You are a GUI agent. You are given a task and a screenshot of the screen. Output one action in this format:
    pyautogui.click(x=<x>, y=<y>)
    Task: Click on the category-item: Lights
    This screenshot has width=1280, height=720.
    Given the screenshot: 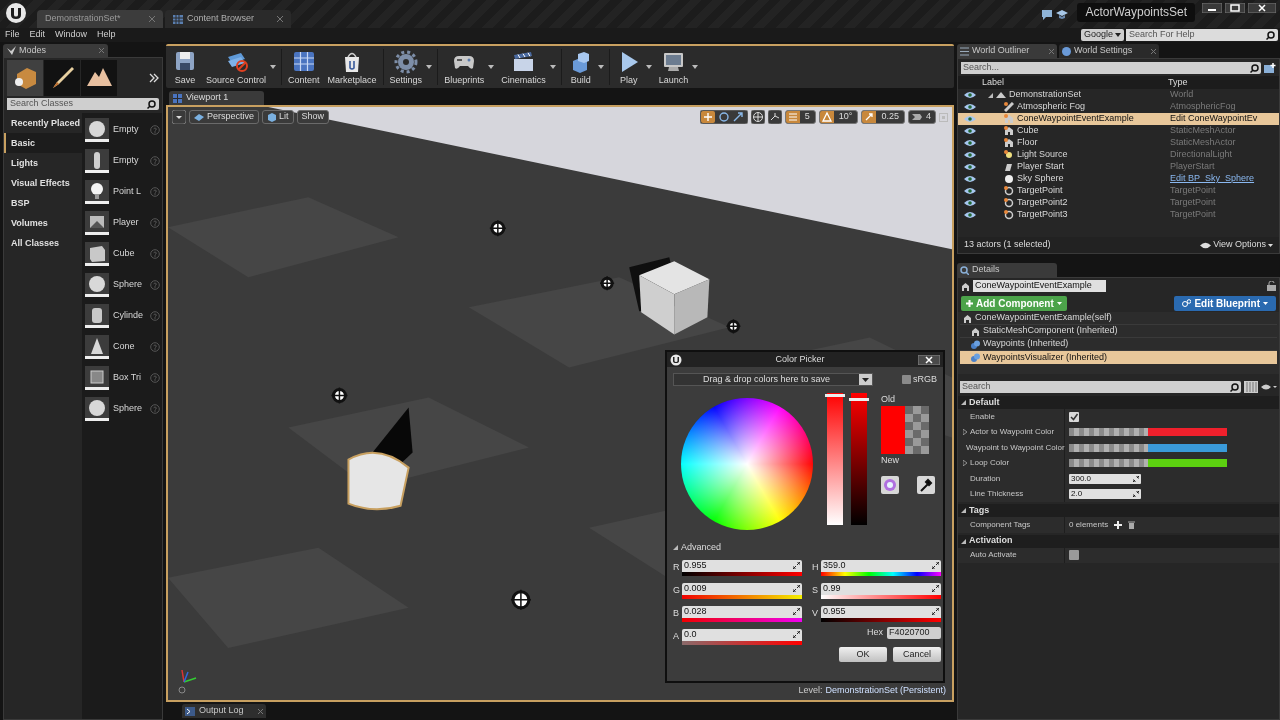 What is the action you would take?
    pyautogui.click(x=43, y=163)
    